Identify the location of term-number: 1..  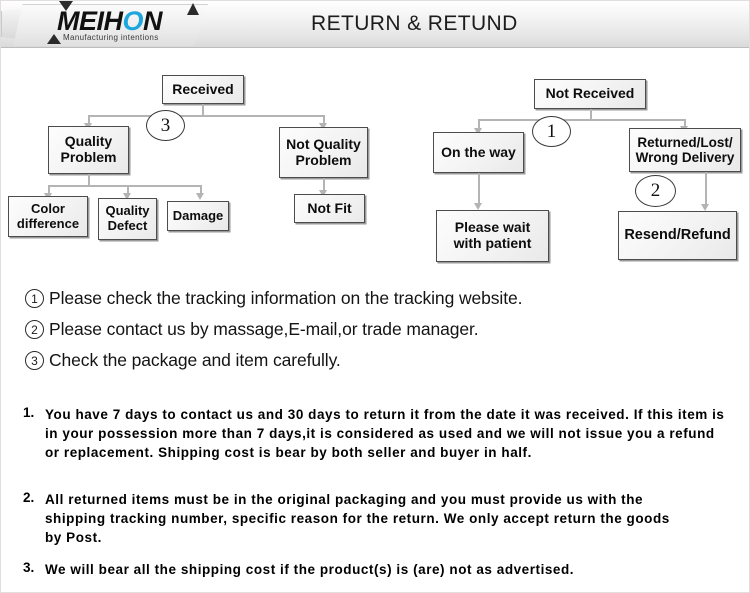
(29, 412).